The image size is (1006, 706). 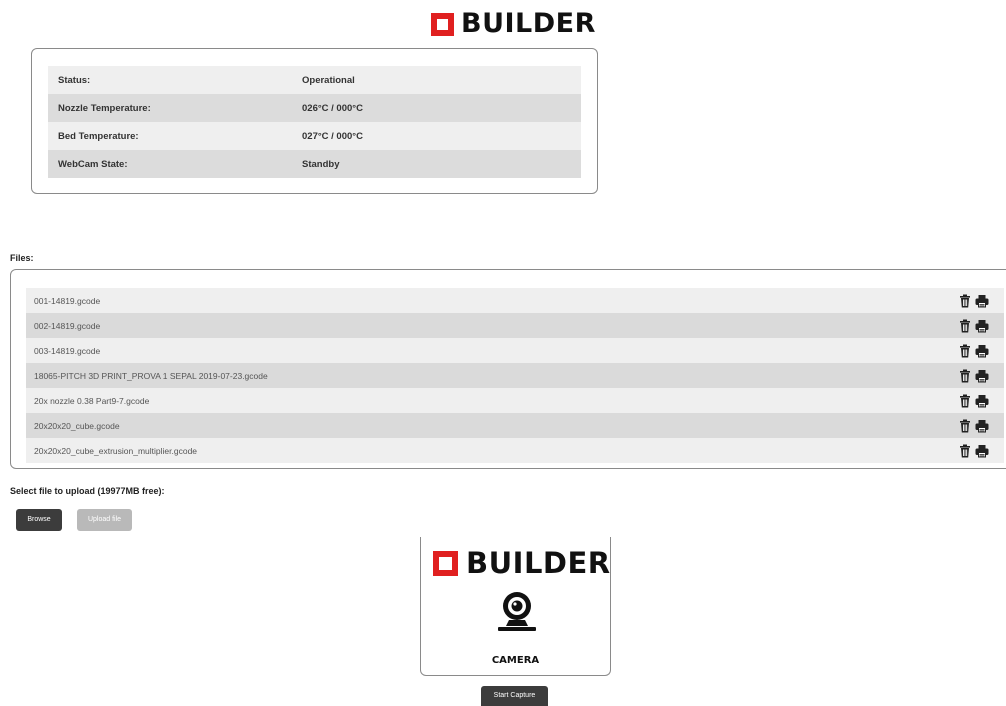 What do you see at coordinates (441, 164) in the screenshot?
I see `webcam-state-value: Standby` at bounding box center [441, 164].